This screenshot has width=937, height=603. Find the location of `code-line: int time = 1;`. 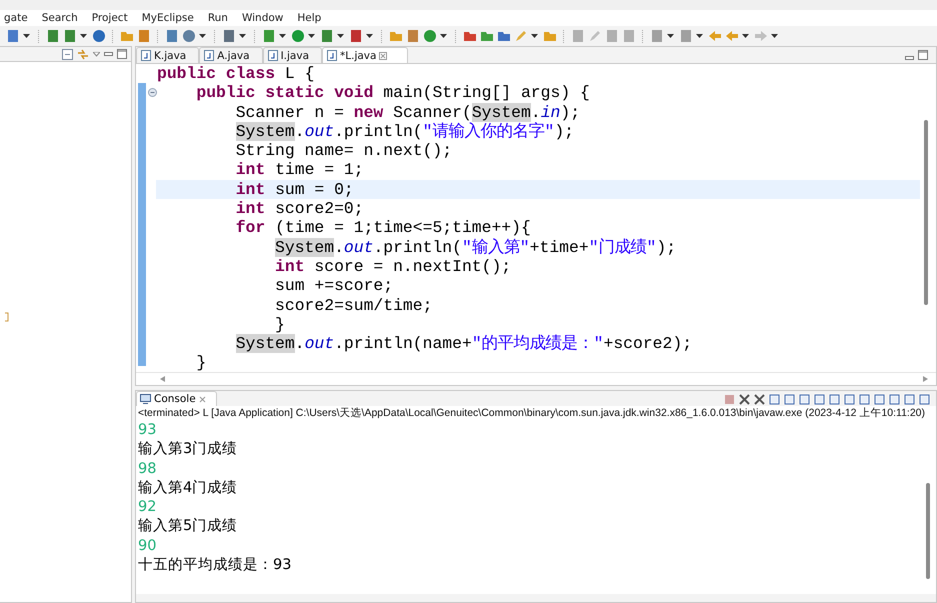

code-line: int time = 1; is located at coordinates (299, 170).